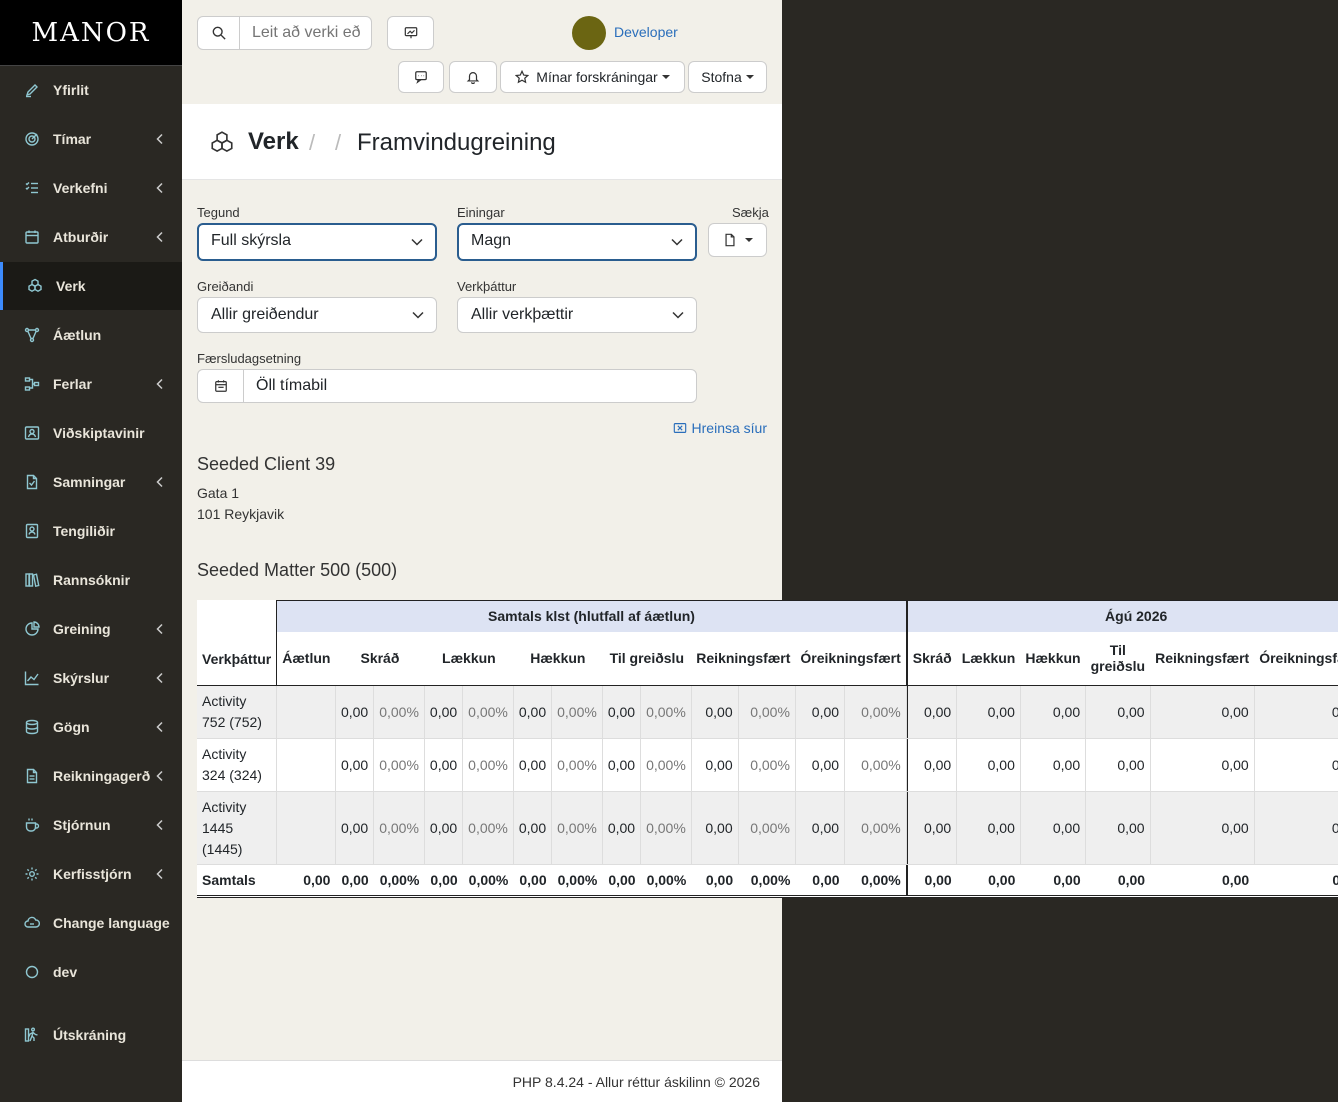  Describe the element at coordinates (932, 658) in the screenshot. I see `col-header-month-recorded: Skráð` at that location.